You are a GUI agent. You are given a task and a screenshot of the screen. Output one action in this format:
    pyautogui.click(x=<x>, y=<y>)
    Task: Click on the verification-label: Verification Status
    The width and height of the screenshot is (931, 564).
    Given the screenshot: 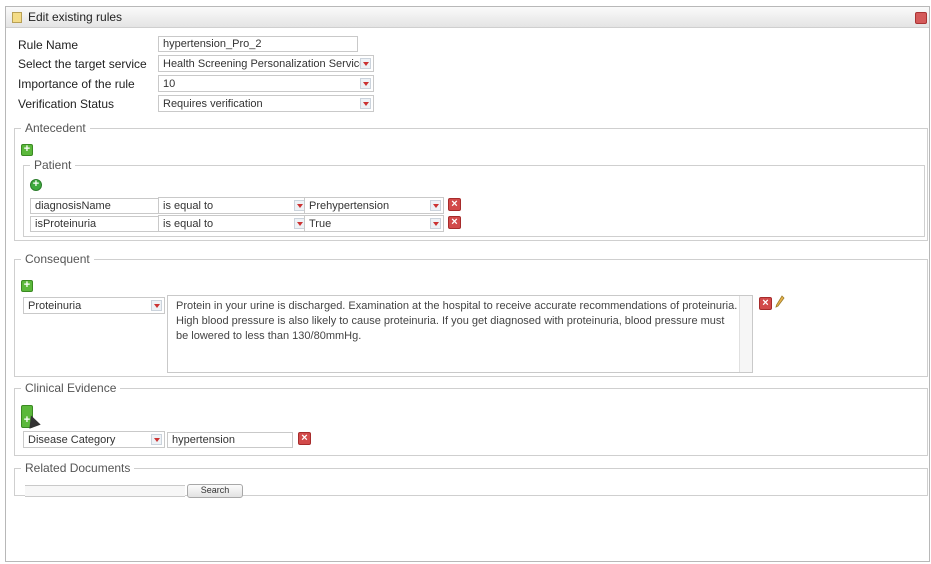 What is the action you would take?
    pyautogui.click(x=66, y=104)
    